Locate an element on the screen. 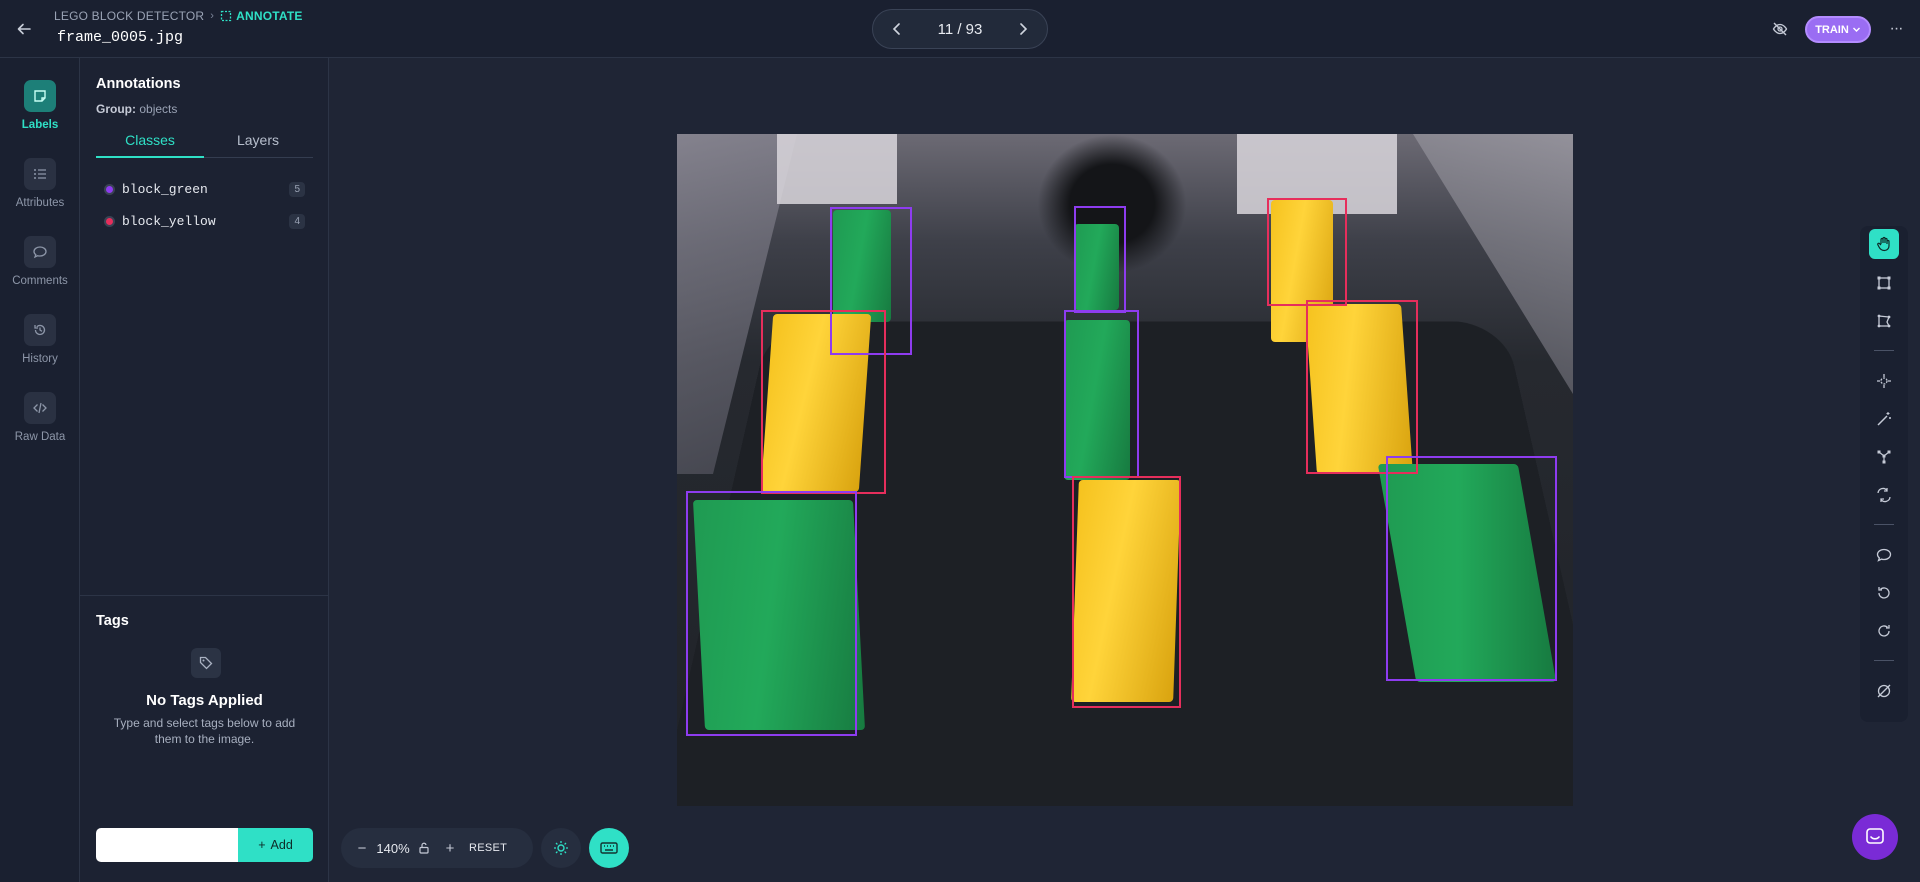 The image size is (1920, 882). class-count-badge: 4 is located at coordinates (297, 221).